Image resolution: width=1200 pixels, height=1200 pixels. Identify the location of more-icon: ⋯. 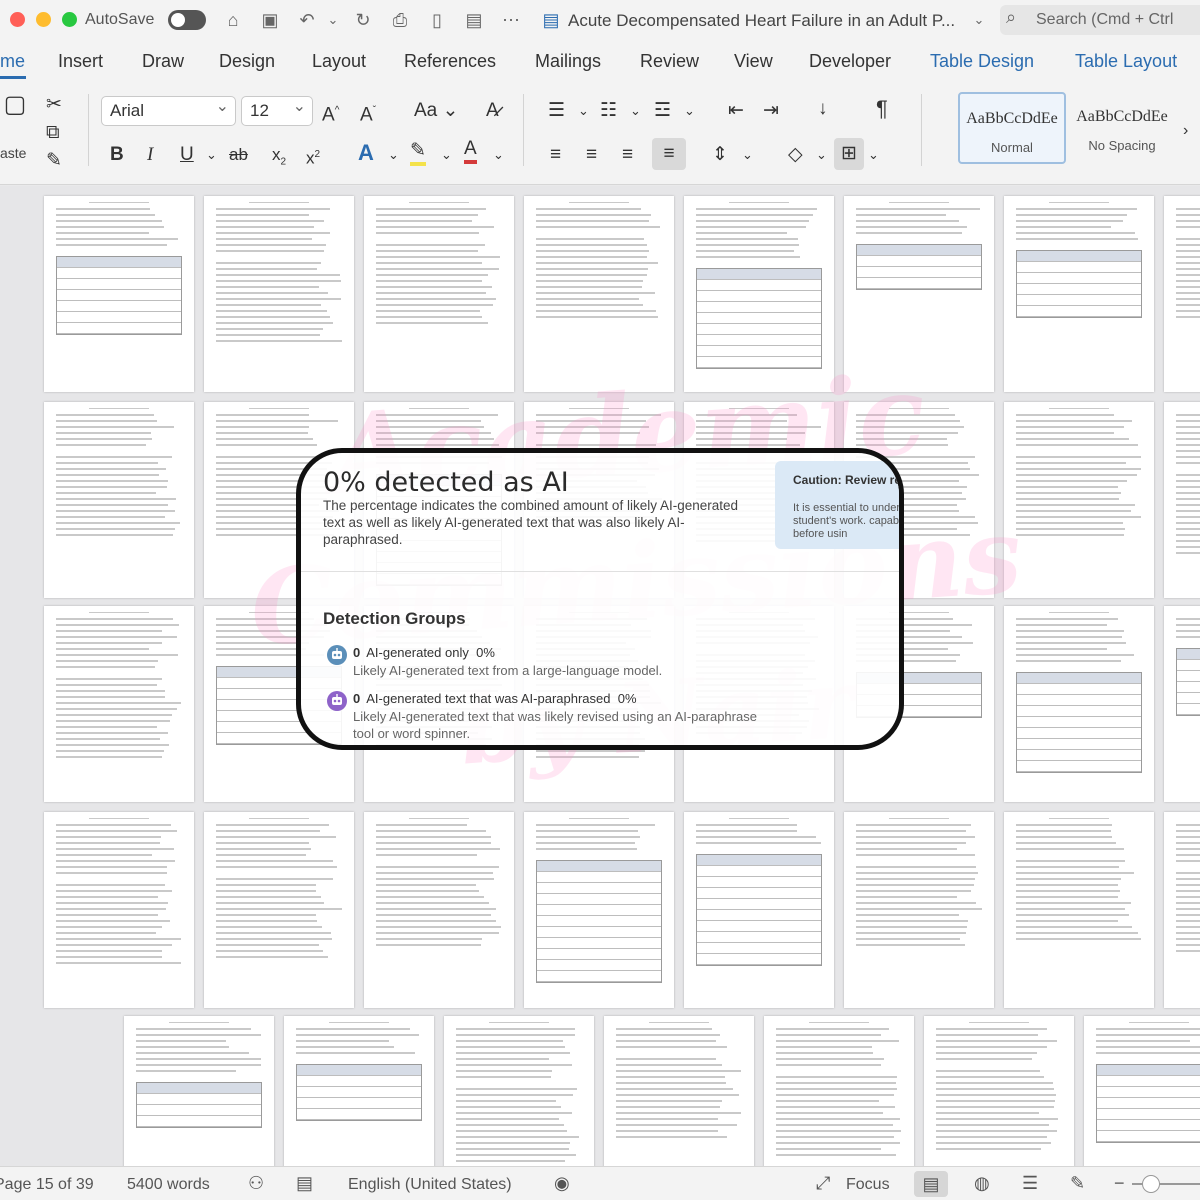
(511, 20).